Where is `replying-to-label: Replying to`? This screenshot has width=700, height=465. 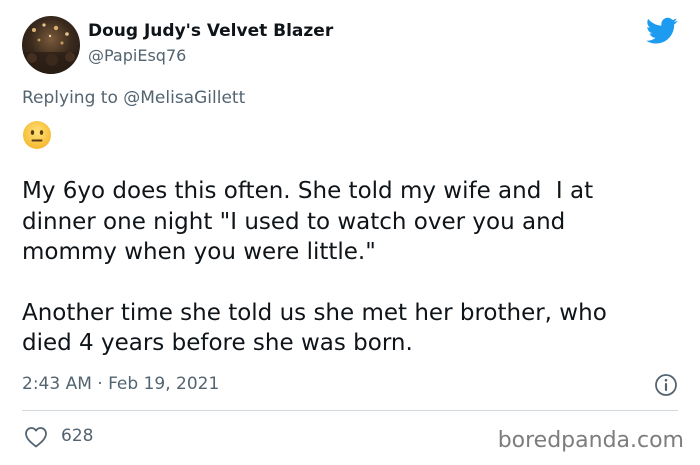 replying-to-label: Replying to is located at coordinates (73, 98).